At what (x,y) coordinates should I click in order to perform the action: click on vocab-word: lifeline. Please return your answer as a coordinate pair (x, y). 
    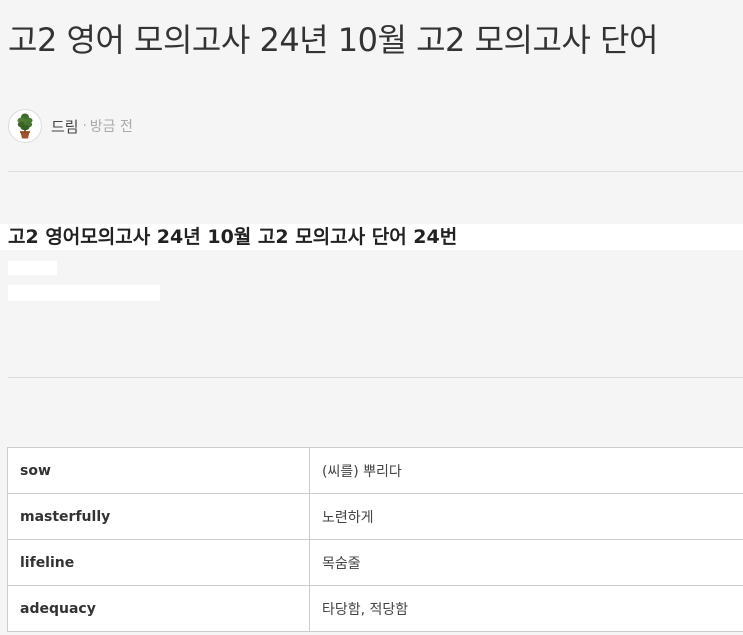
    Looking at the image, I should click on (158, 562).